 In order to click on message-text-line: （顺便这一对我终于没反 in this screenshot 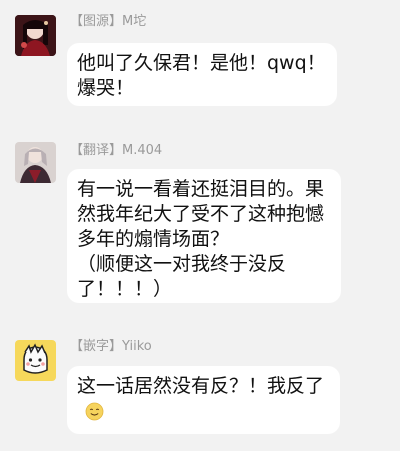, I will do `click(182, 264)`.